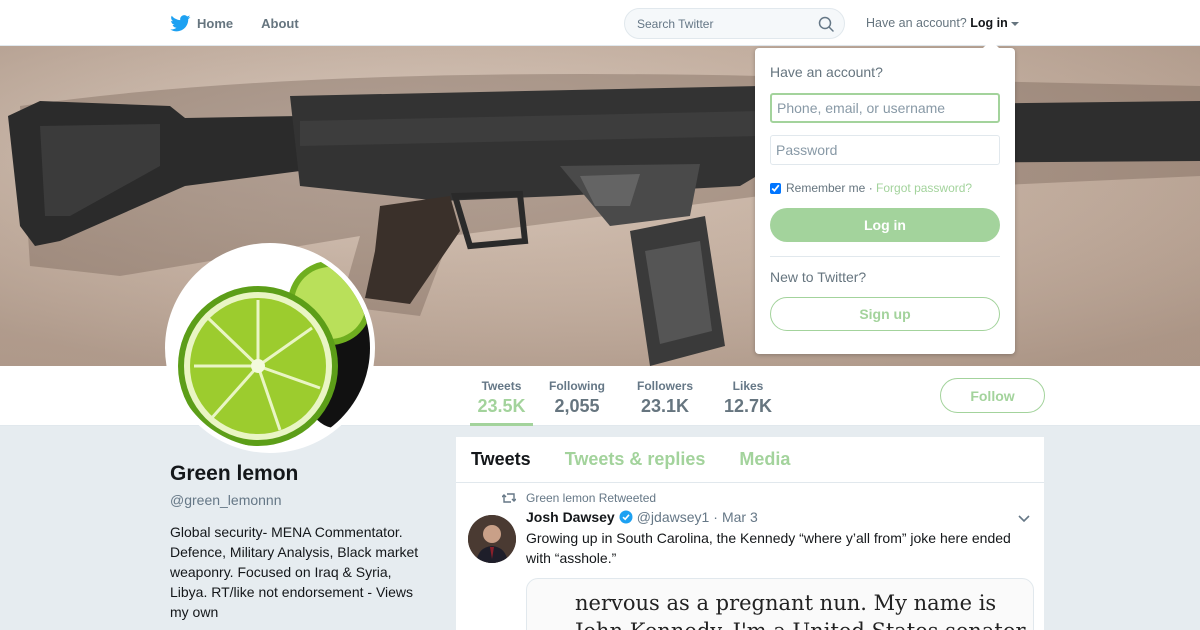  Describe the element at coordinates (180, 22) in the screenshot. I see `twitter-bird-icon` at that location.